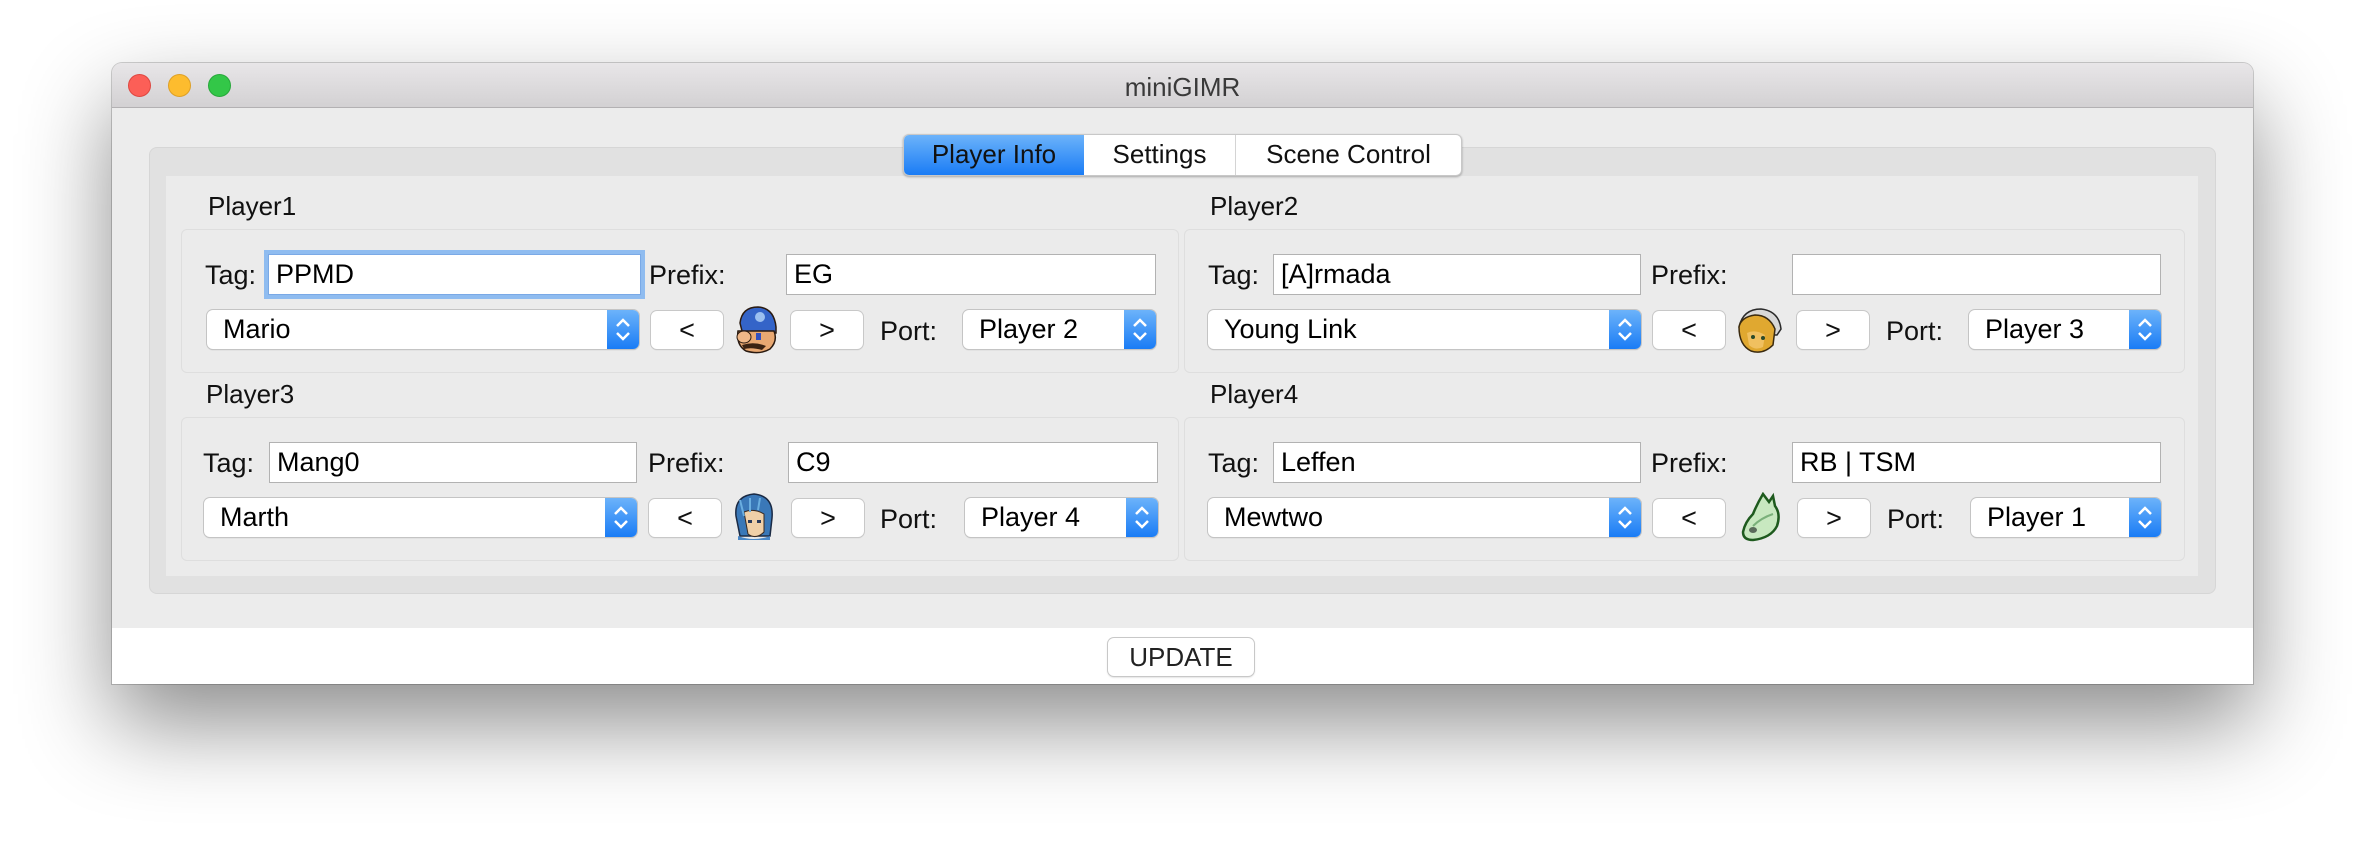 The image size is (2364, 844). I want to click on player2-port-select: Player 3, so click(2065, 329).